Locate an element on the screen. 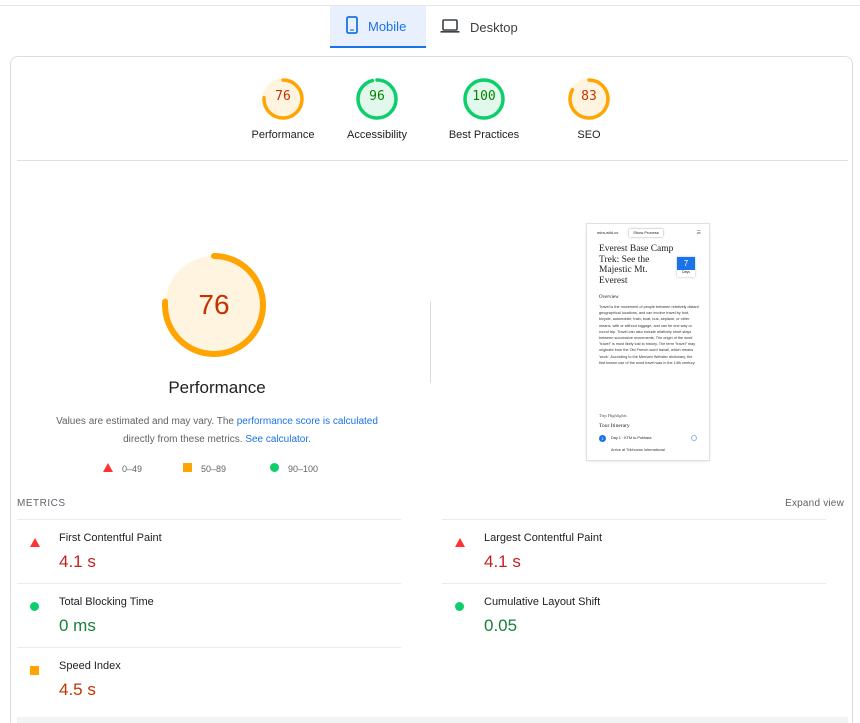  tab-desktop: Desktop is located at coordinates (488, 27).